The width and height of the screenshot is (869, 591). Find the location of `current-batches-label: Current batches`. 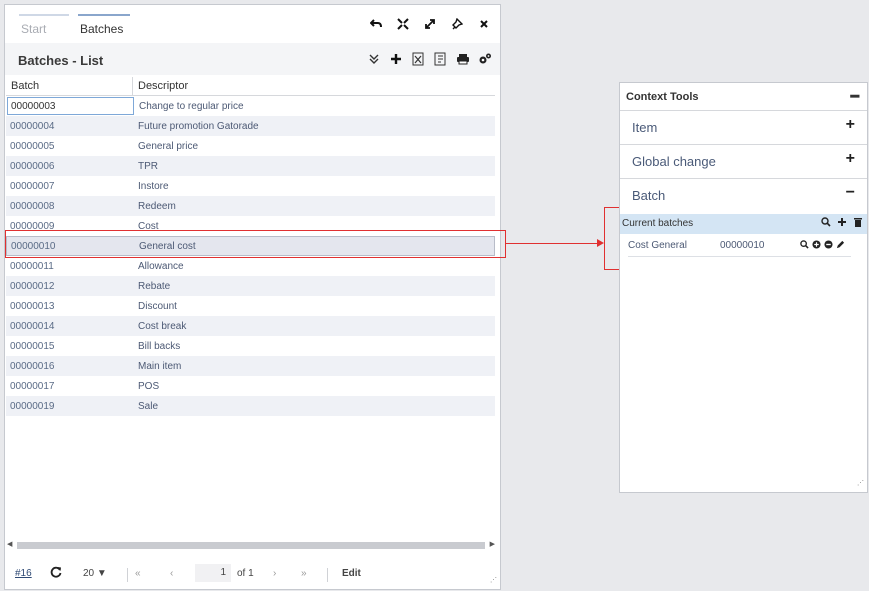

current-batches-label: Current batches is located at coordinates (658, 223).